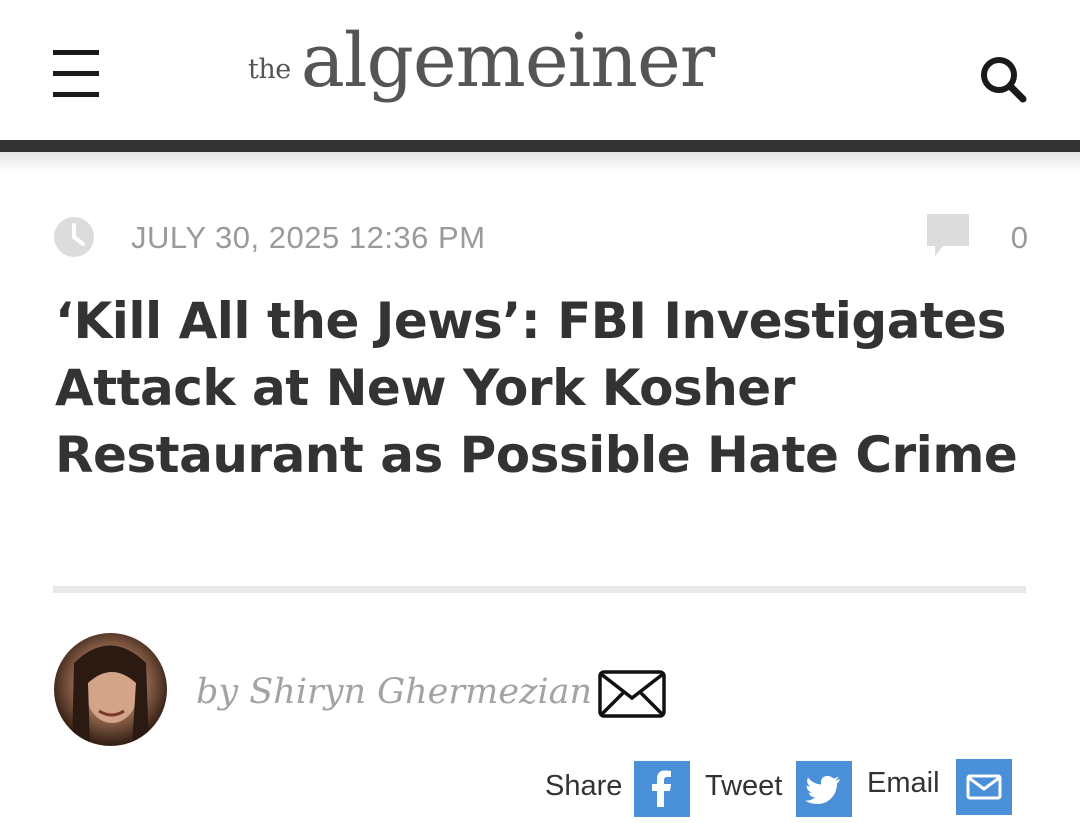  What do you see at coordinates (743, 786) in the screenshot?
I see `tweet-label: Tweet` at bounding box center [743, 786].